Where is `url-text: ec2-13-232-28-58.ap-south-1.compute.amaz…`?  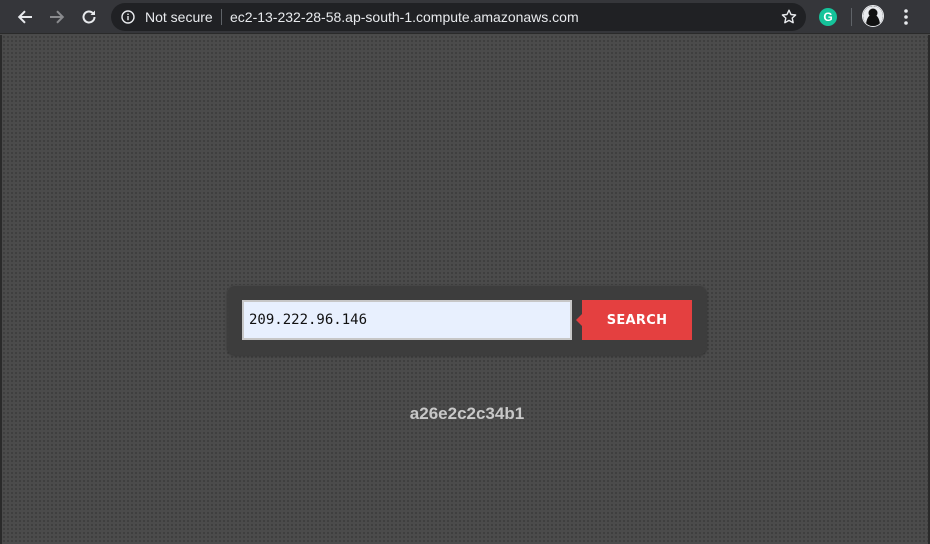
url-text: ec2-13-232-28-58.ap-south-1.compute.amaz… is located at coordinates (404, 17).